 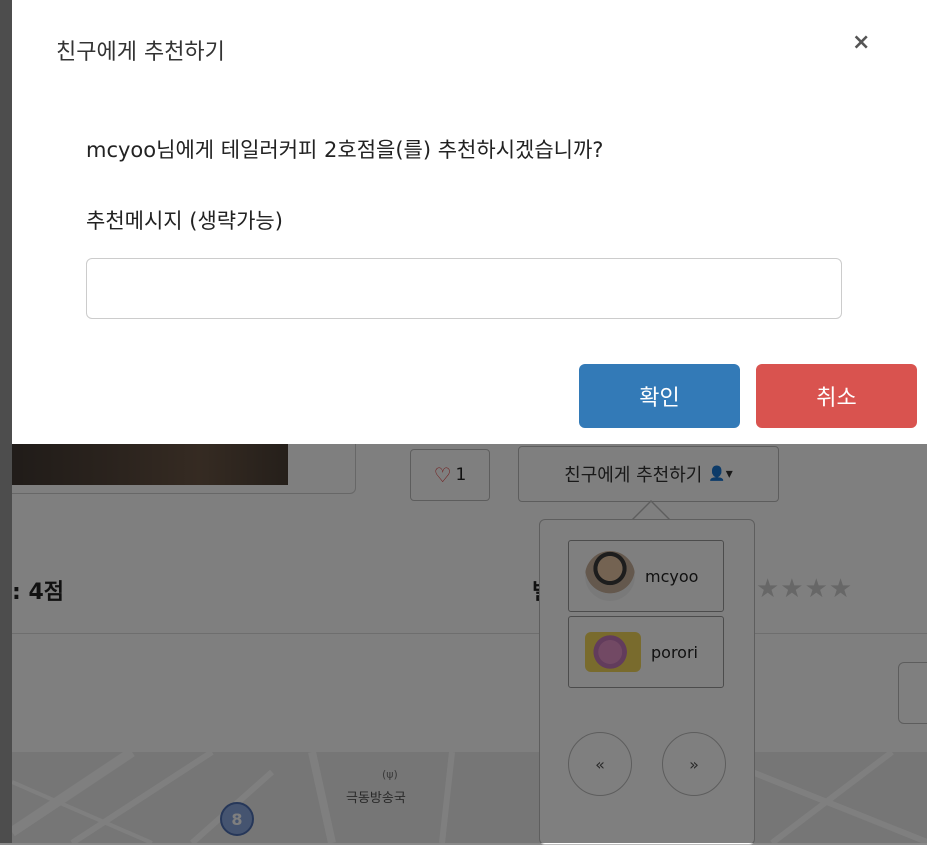 What do you see at coordinates (674, 652) in the screenshot?
I see `friend-name: porori` at bounding box center [674, 652].